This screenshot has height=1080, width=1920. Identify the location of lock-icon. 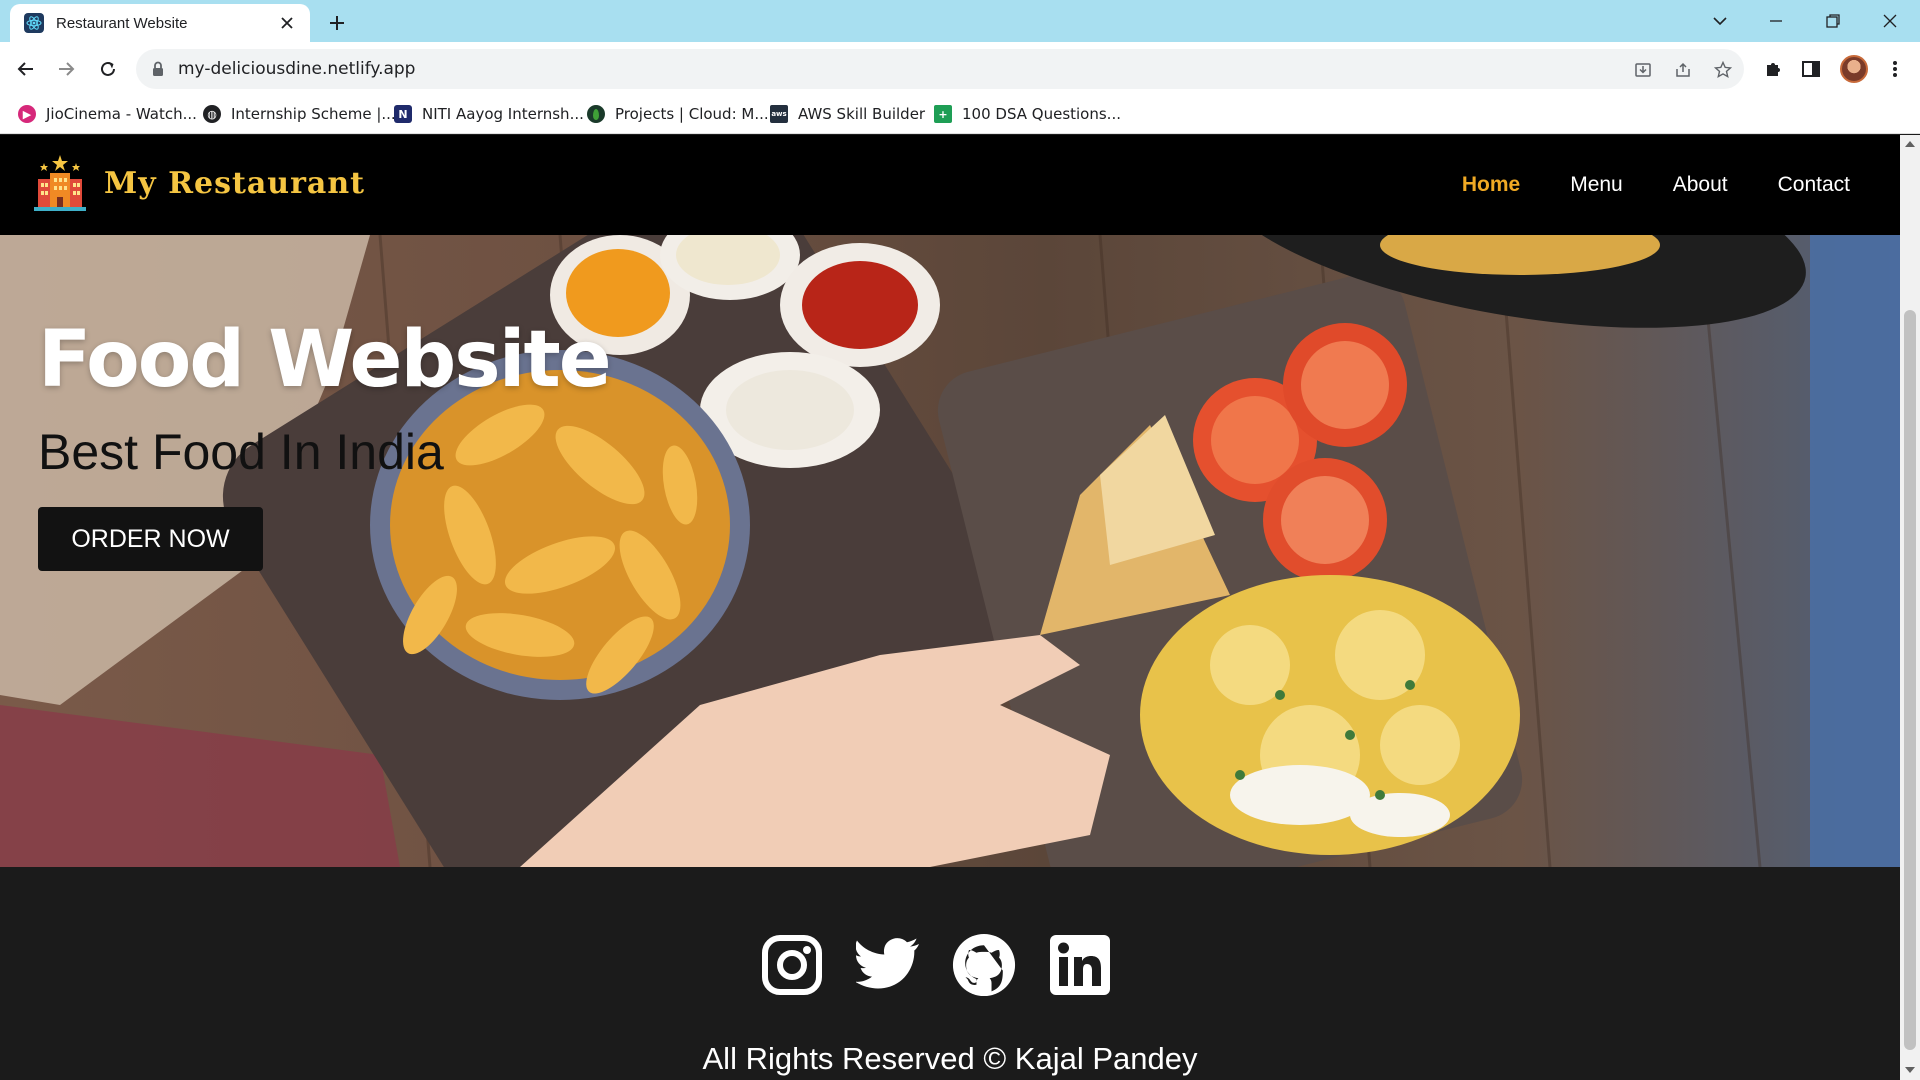
(158, 71).